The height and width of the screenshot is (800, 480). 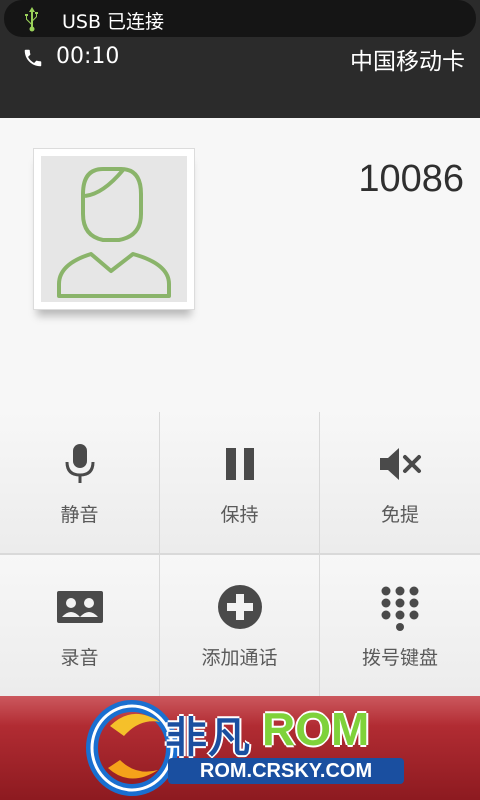 What do you see at coordinates (399, 658) in the screenshot?
I see `dialpad-label: 拨号键盘` at bounding box center [399, 658].